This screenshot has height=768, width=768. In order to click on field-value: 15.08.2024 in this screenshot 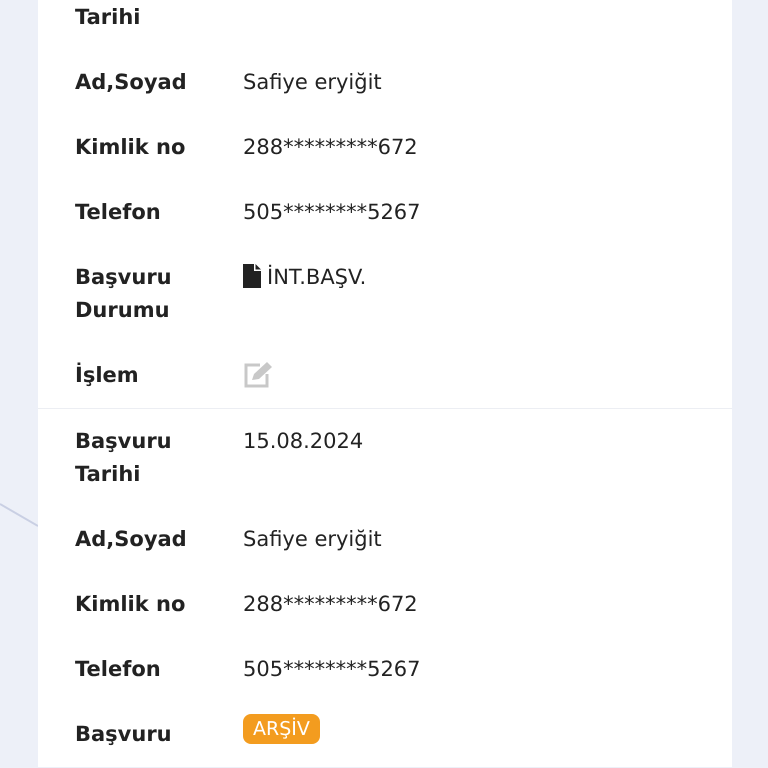, I will do `click(303, 441)`.